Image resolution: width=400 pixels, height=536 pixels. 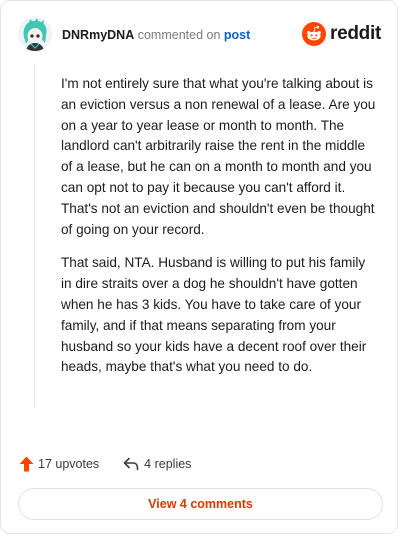 I want to click on comment-meta: DNRmyDNA commented on post, so click(x=156, y=35).